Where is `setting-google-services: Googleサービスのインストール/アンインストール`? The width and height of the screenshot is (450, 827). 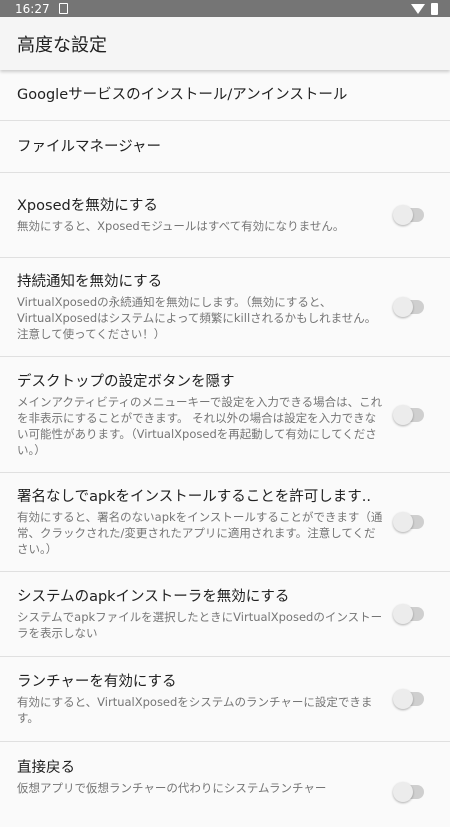 setting-google-services: Googleサービスのインストール/アンインストール is located at coordinates (225, 95).